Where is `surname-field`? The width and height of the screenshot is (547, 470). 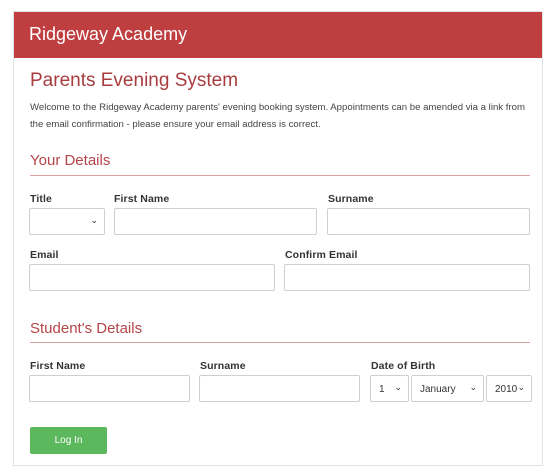 surname-field is located at coordinates (428, 221).